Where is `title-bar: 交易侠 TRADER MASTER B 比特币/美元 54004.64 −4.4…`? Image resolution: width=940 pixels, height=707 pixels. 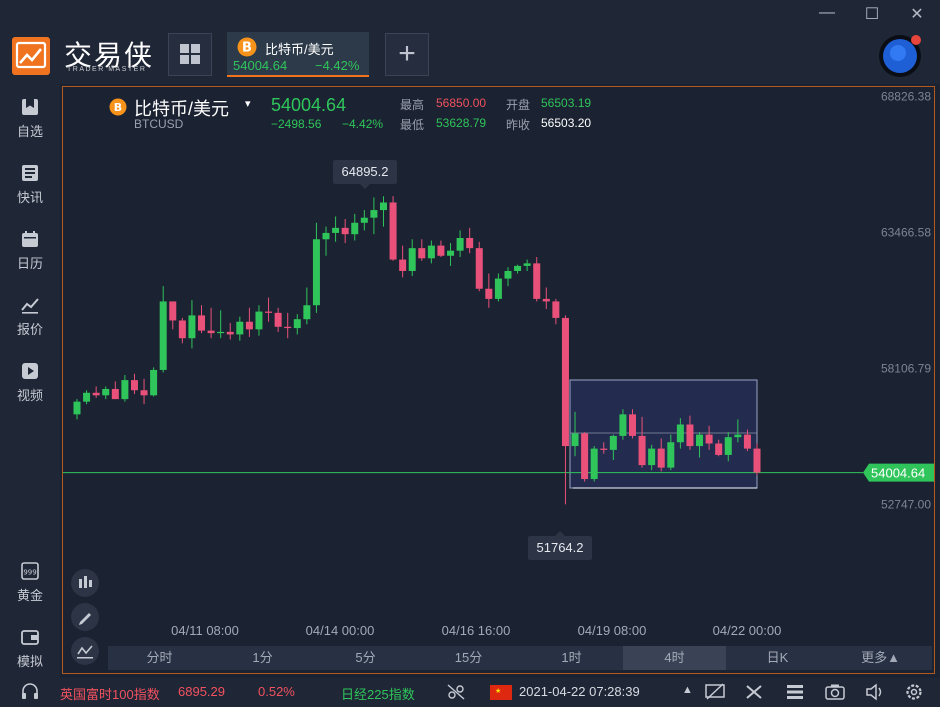
title-bar: 交易侠 TRADER MASTER B 比特币/美元 54004.64 −4.4… is located at coordinates (470, 42).